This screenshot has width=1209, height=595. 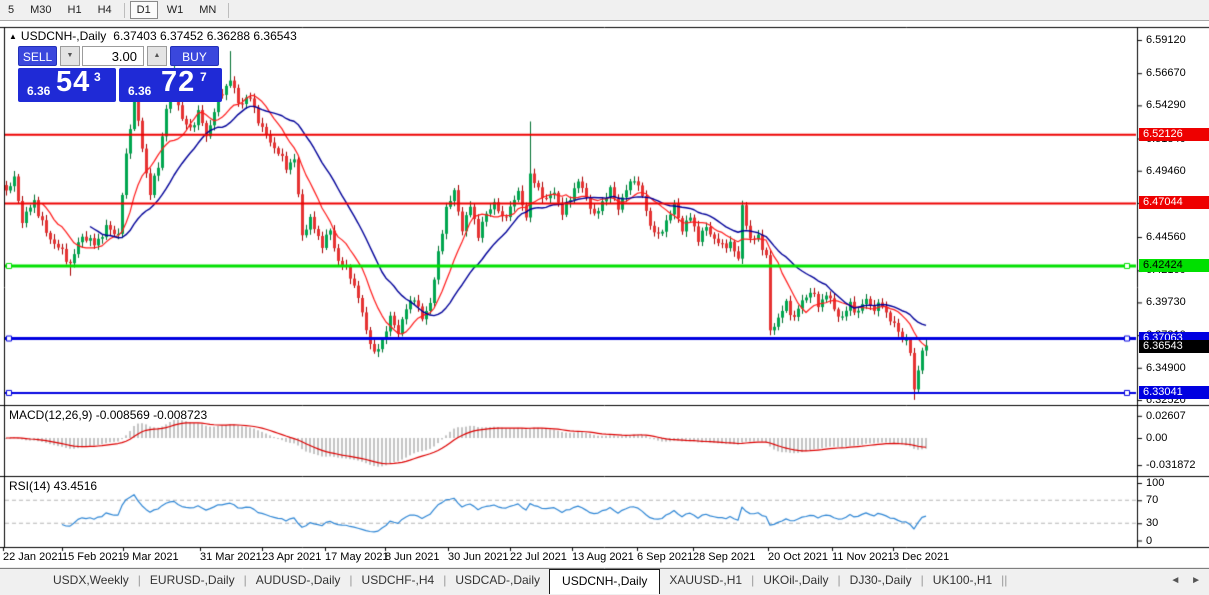 What do you see at coordinates (231, 557) in the screenshot?
I see `time-axis-label: 31 Mar 2021` at bounding box center [231, 557].